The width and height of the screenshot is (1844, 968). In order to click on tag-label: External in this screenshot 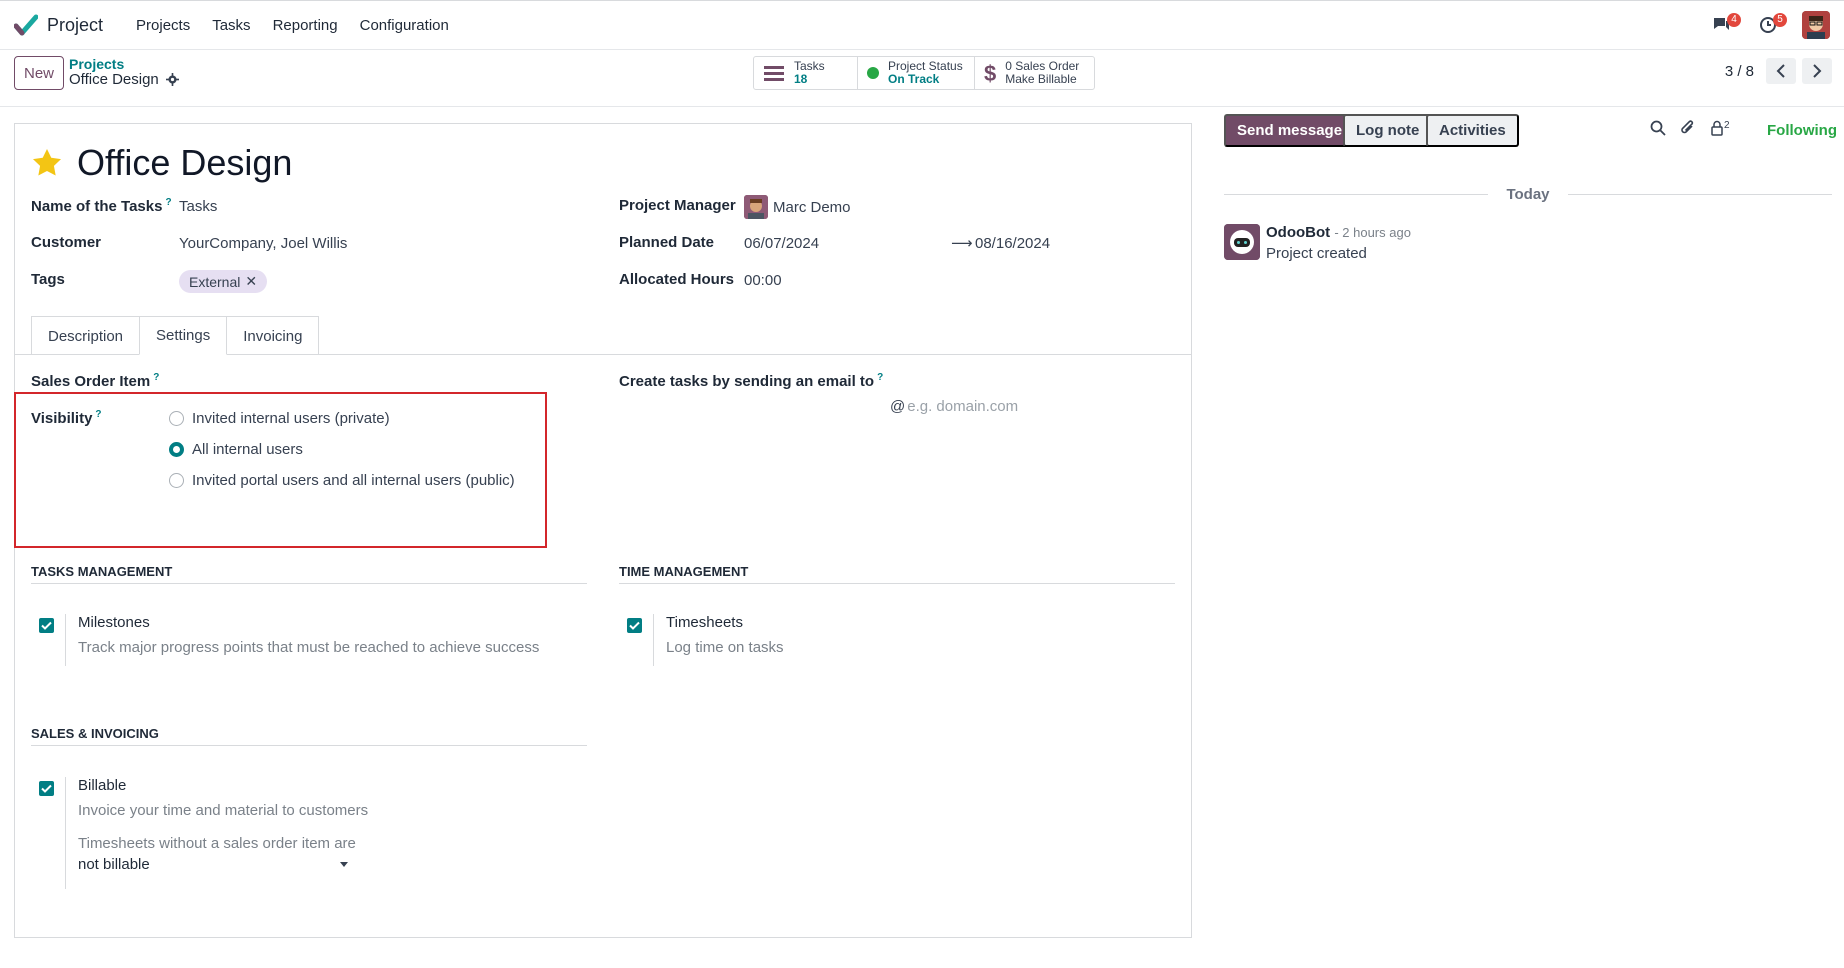, I will do `click(215, 281)`.